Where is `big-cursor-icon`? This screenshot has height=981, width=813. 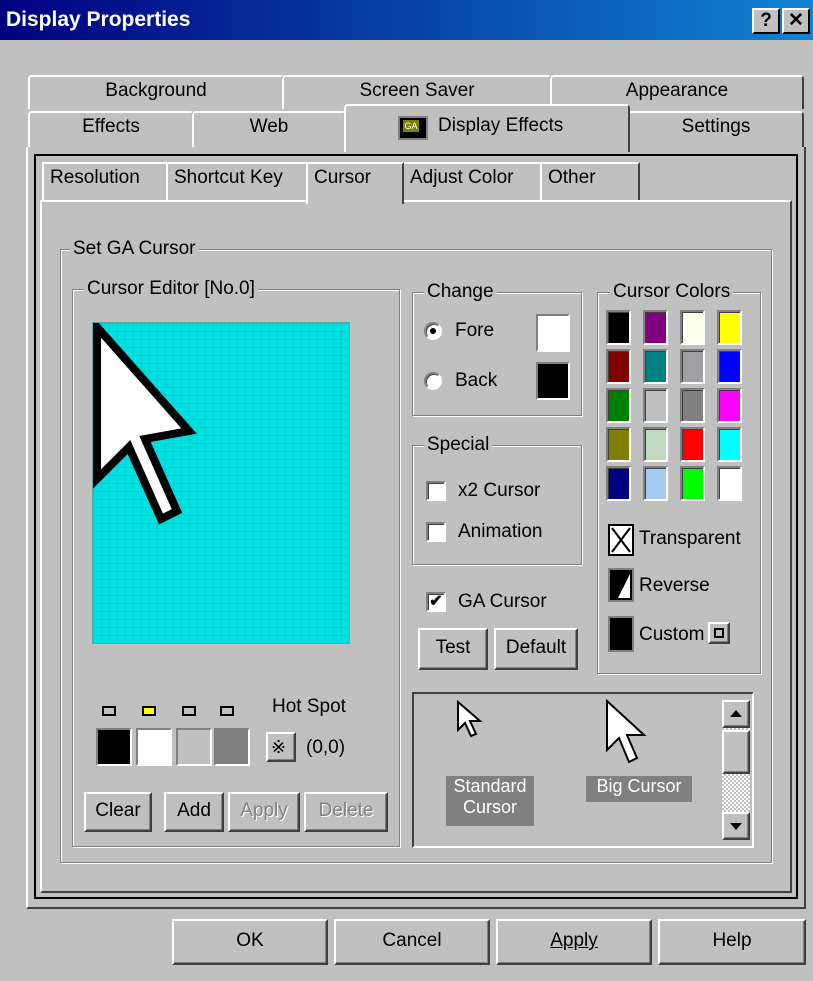
big-cursor-icon is located at coordinates (626, 731).